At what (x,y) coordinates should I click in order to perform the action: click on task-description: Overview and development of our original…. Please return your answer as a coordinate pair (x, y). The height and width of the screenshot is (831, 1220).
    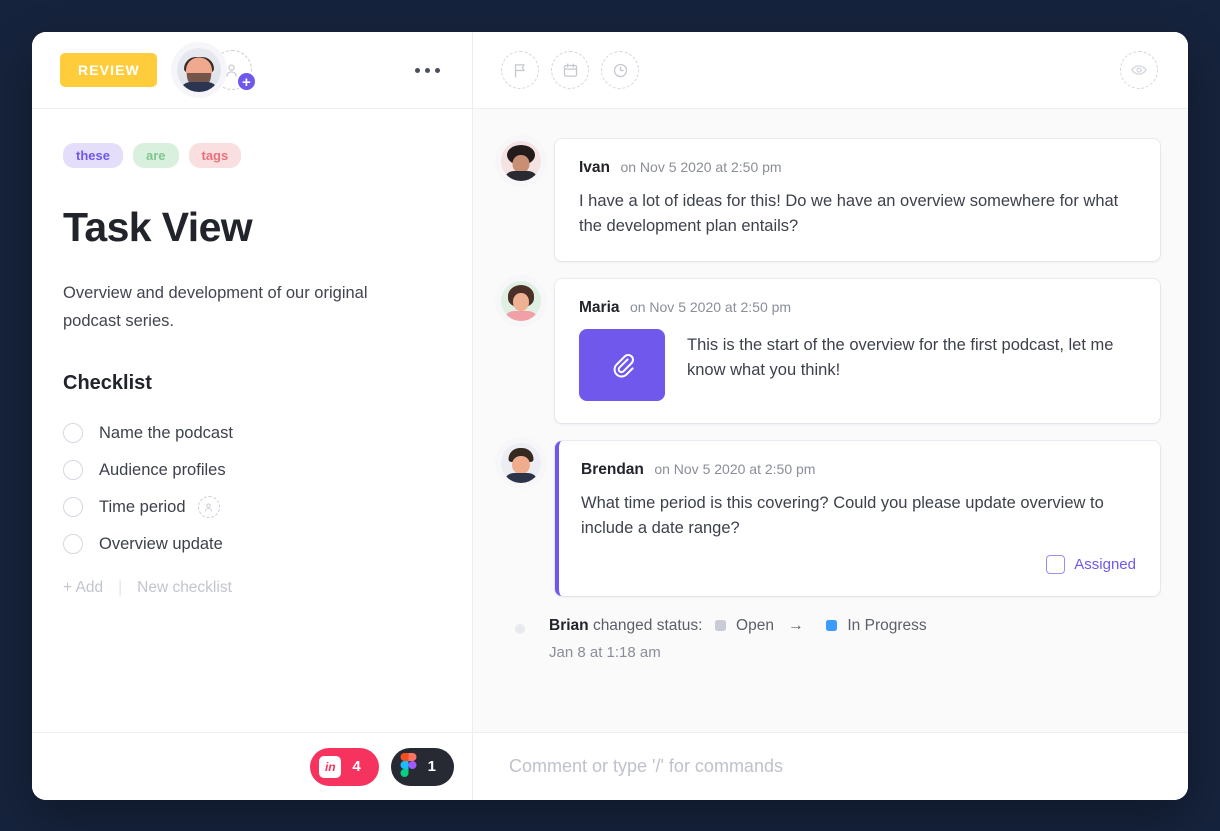
    Looking at the image, I should click on (218, 307).